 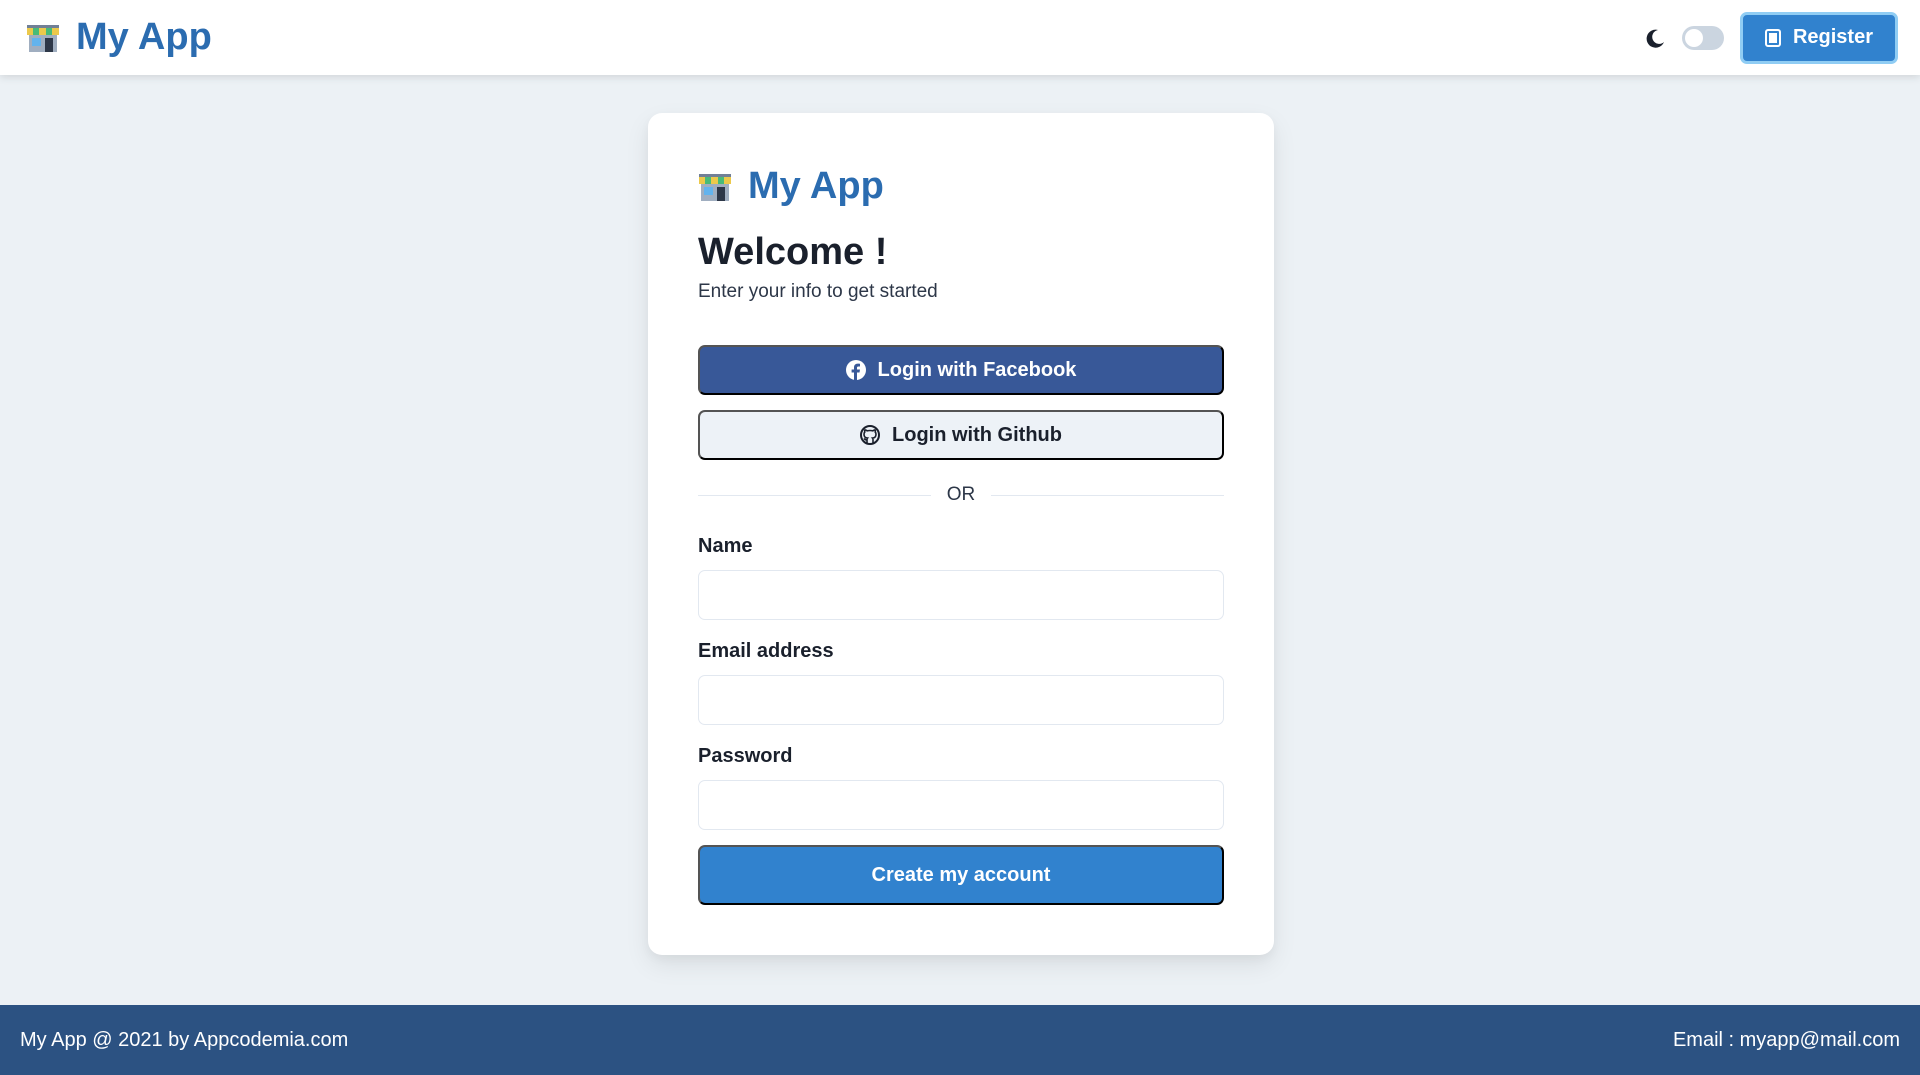 I want to click on footer-copyright: My App @ 2021 by Appcodemia.com, so click(x=184, y=1039).